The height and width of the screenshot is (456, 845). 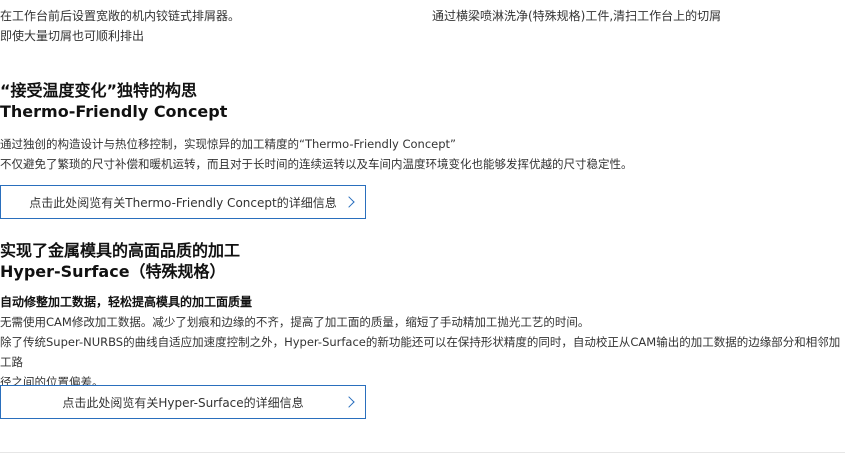 I want to click on top-left-text-block: 在工作台前后设置宽敞的机内铰链式排屑器。 即使大量切屑也可顺利排出, so click(x=120, y=26).